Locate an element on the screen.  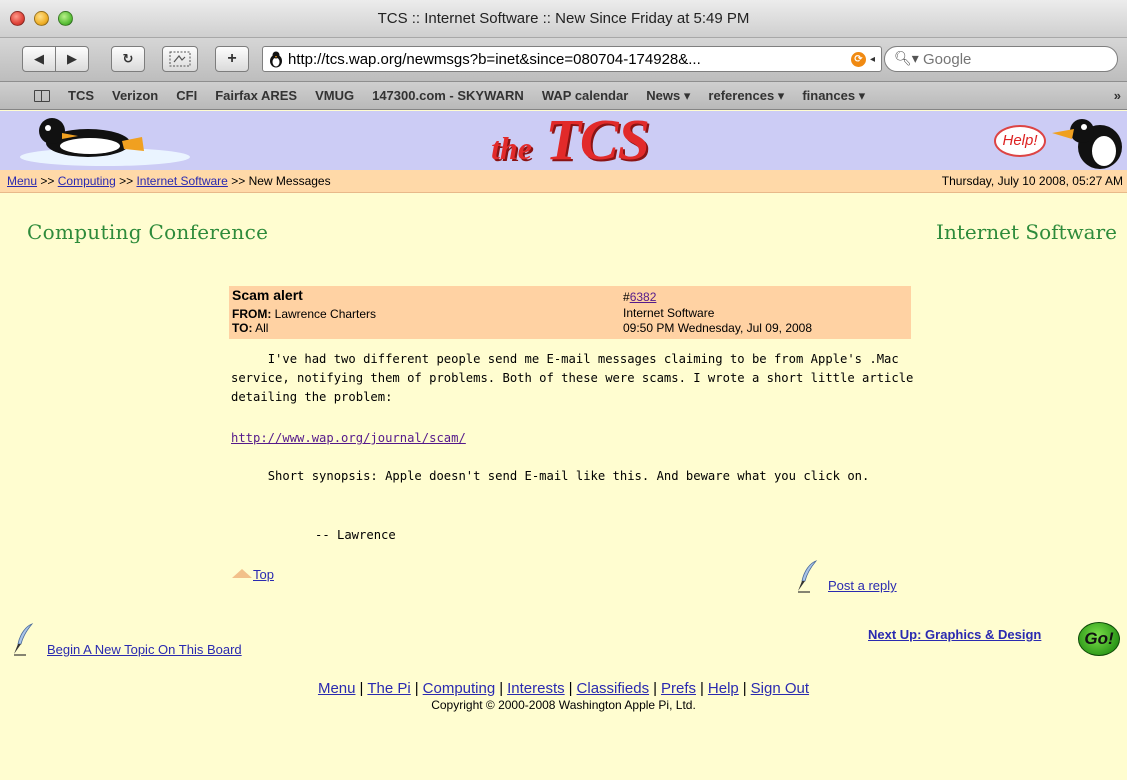
message-from: FROM: Lawrence Charters is located at coordinates (304, 314).